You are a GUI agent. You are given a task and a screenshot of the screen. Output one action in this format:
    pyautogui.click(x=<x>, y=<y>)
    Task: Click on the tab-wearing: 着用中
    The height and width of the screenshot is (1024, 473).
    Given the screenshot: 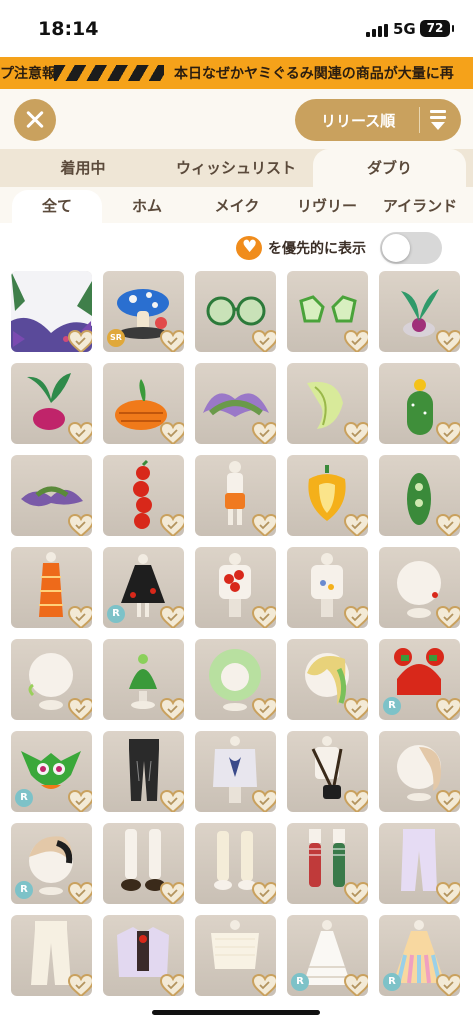 What is the action you would take?
    pyautogui.click(x=83, y=168)
    